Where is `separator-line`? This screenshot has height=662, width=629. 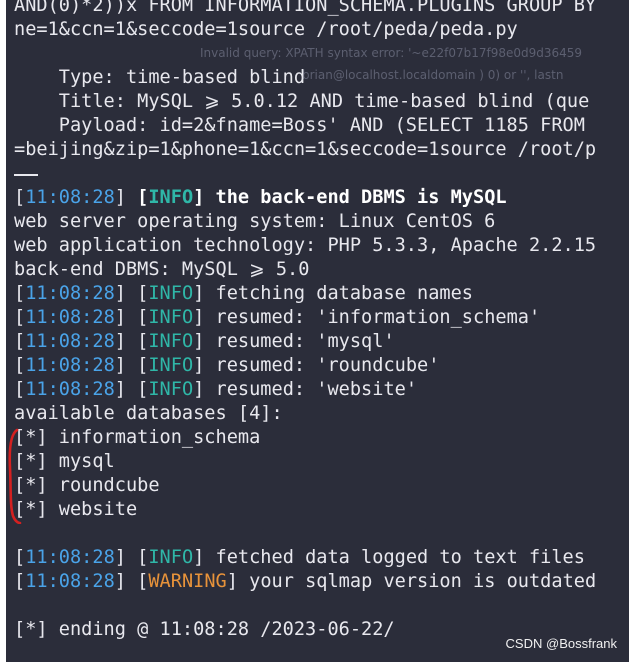 separator-line is located at coordinates (26, 175).